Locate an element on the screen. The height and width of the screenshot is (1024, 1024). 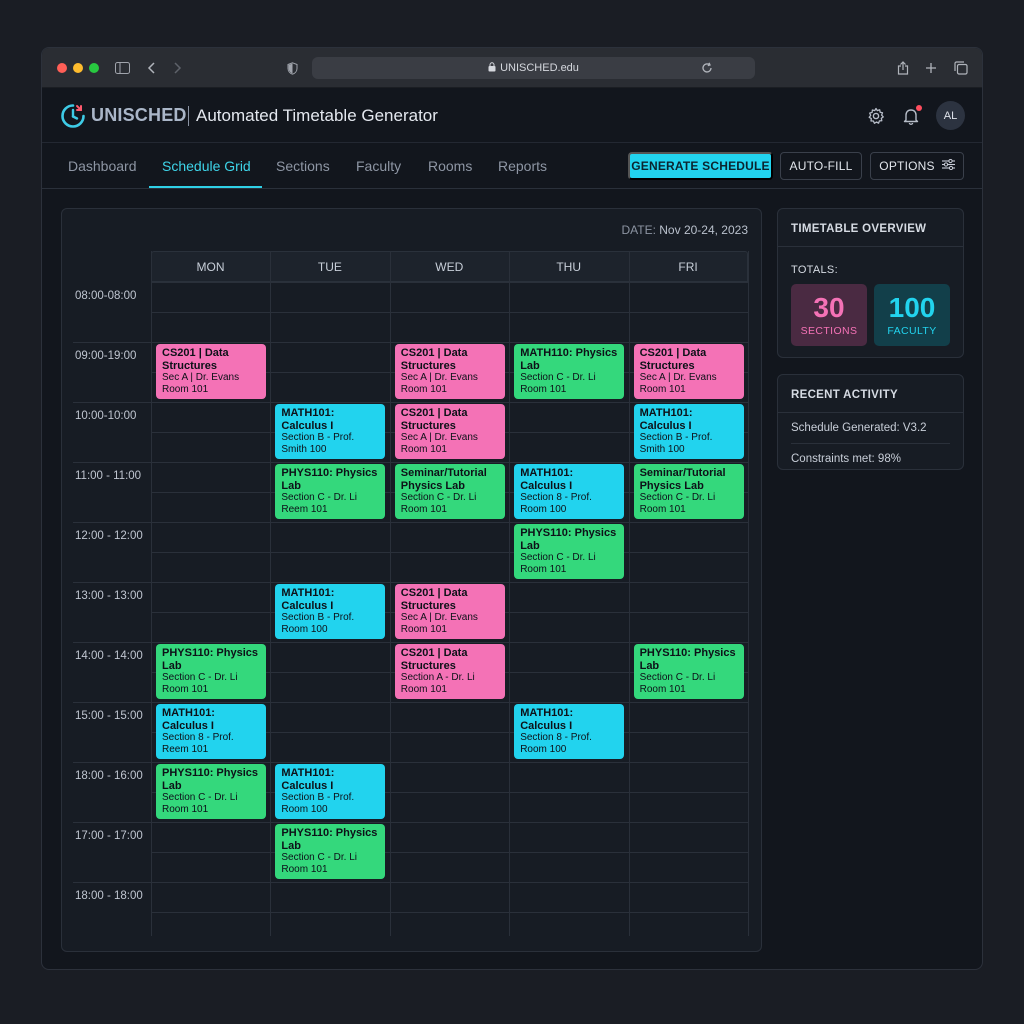
generate-schedule-button: GENERATE SCHEDULE is located at coordinates (700, 166).